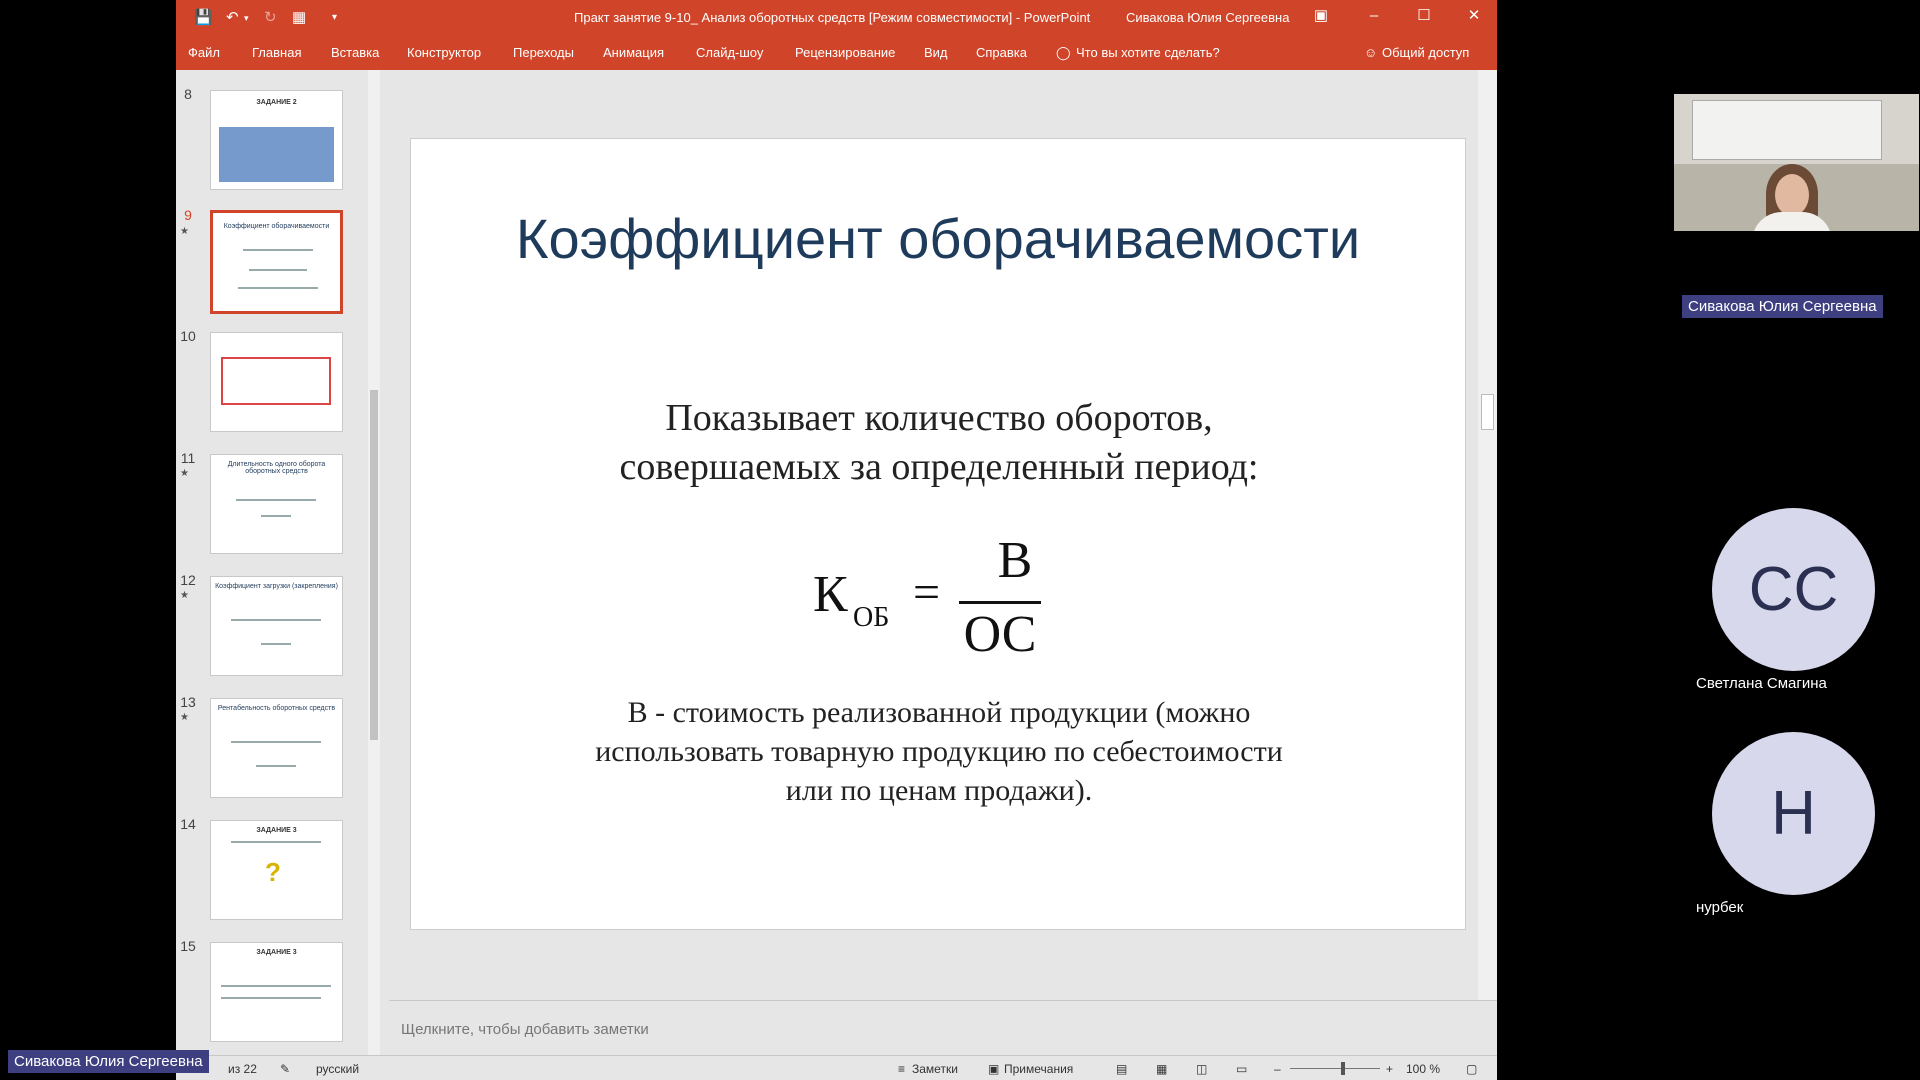 The width and height of the screenshot is (1920, 1080). Describe the element at coordinates (203, 18) in the screenshot. I see `save-icon: 💾` at that location.